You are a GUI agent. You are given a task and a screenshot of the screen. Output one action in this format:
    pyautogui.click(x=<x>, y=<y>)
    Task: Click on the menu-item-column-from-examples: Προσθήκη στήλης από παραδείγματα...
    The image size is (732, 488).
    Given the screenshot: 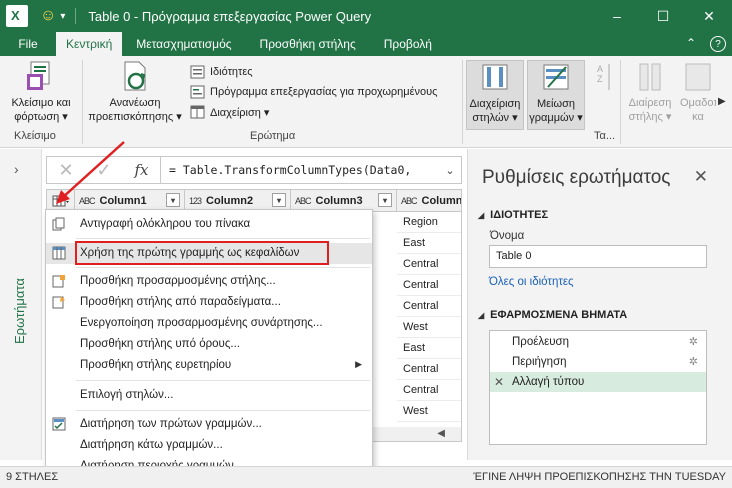 What is the action you would take?
    pyautogui.click(x=209, y=302)
    